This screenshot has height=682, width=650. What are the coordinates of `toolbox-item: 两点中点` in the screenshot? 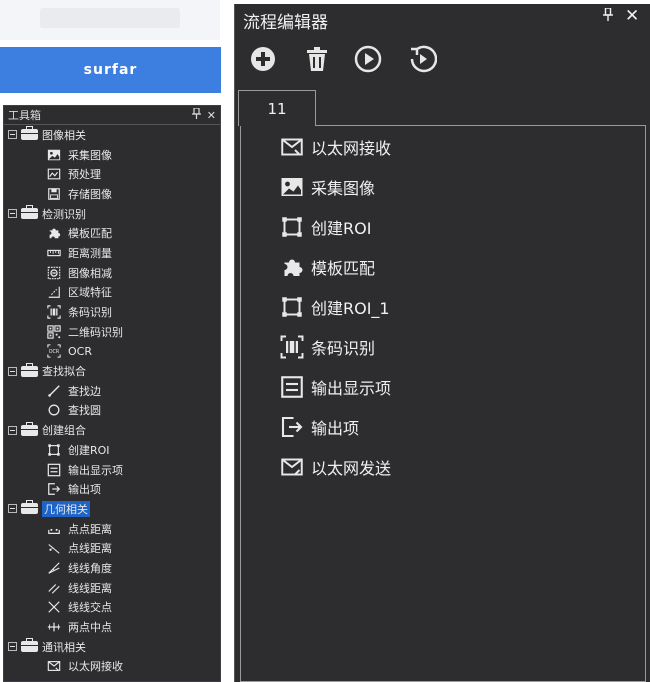 It's located at (112, 627).